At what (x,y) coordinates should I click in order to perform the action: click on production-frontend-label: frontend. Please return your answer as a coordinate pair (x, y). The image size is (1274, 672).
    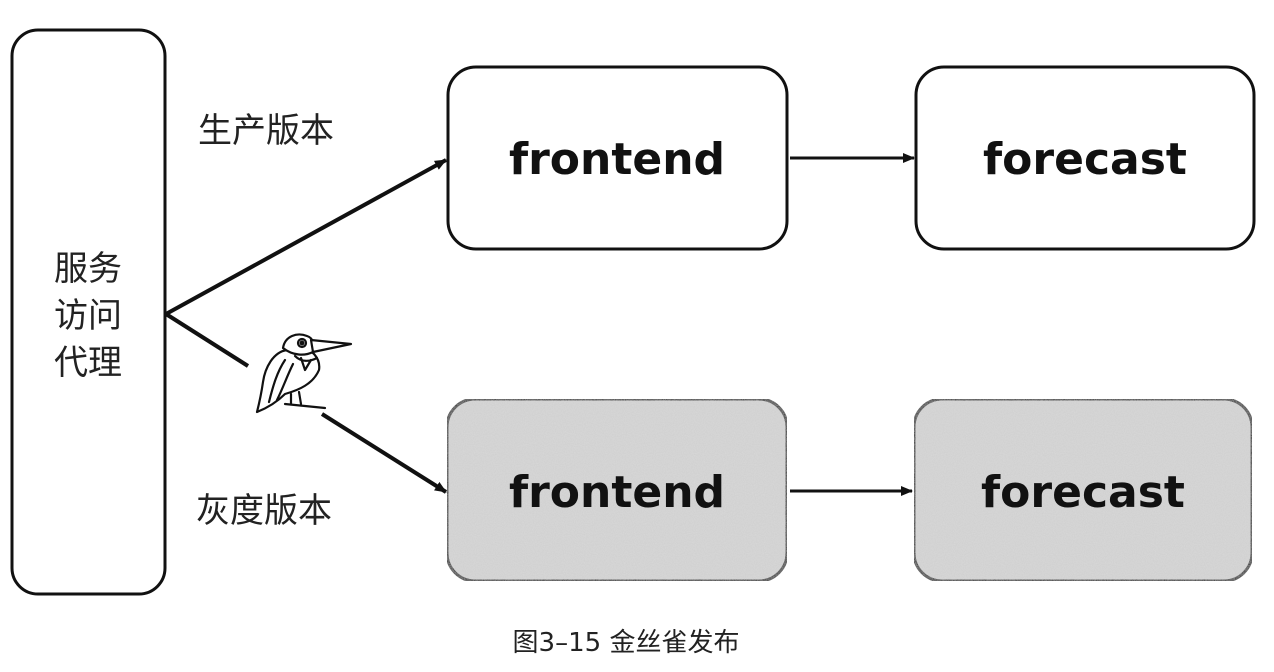
    Looking at the image, I should click on (617, 159).